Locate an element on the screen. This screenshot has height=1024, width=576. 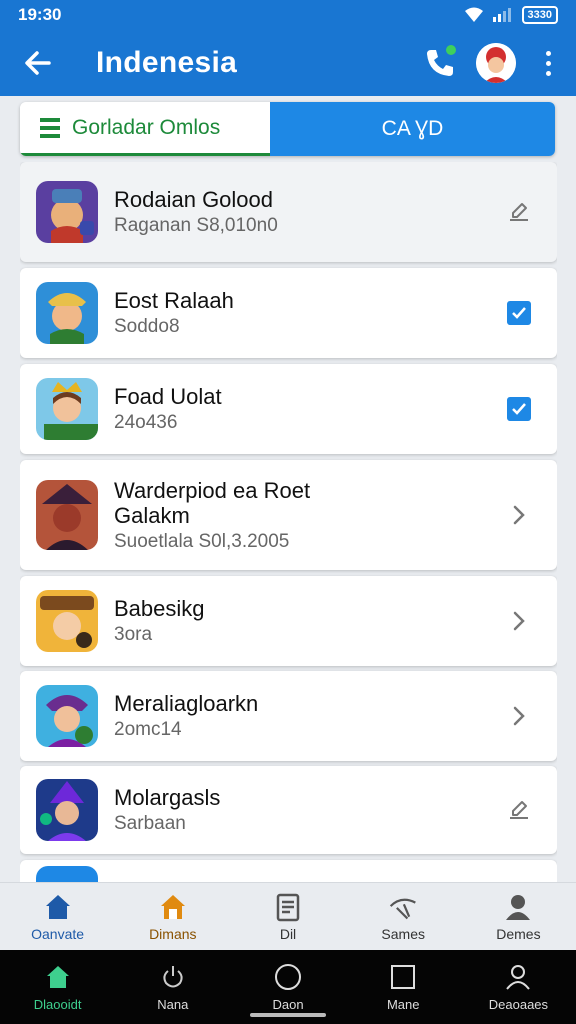
tab-label: CA ƔD is located at coordinates (412, 128).